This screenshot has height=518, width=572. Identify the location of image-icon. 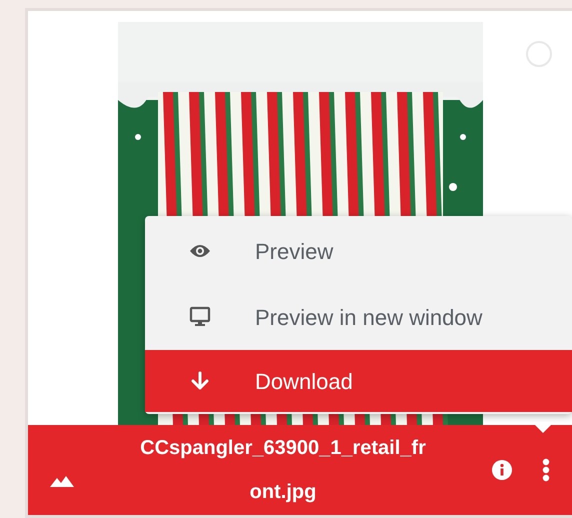
(62, 481).